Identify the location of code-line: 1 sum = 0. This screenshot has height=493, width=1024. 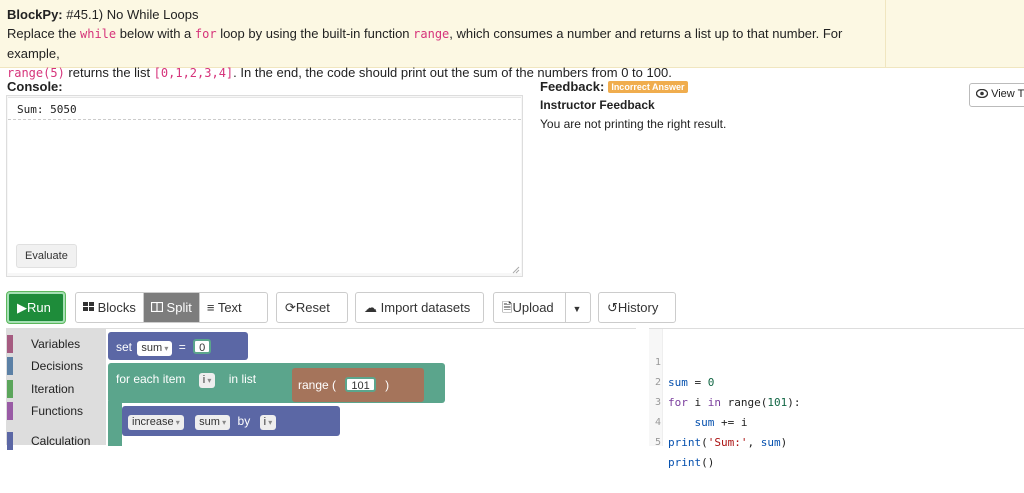
(836, 361).